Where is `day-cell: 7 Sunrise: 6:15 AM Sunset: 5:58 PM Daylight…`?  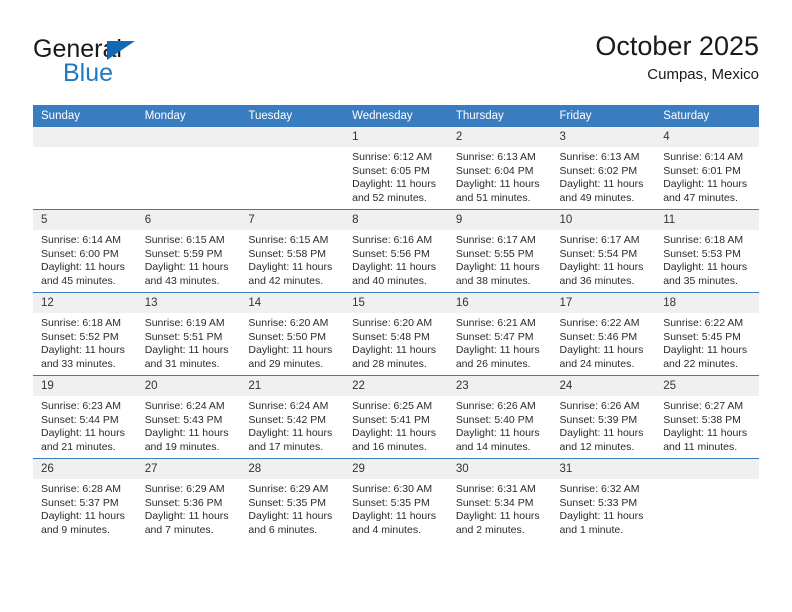 day-cell: 7 Sunrise: 6:15 AM Sunset: 5:58 PM Daylight… is located at coordinates (292, 251).